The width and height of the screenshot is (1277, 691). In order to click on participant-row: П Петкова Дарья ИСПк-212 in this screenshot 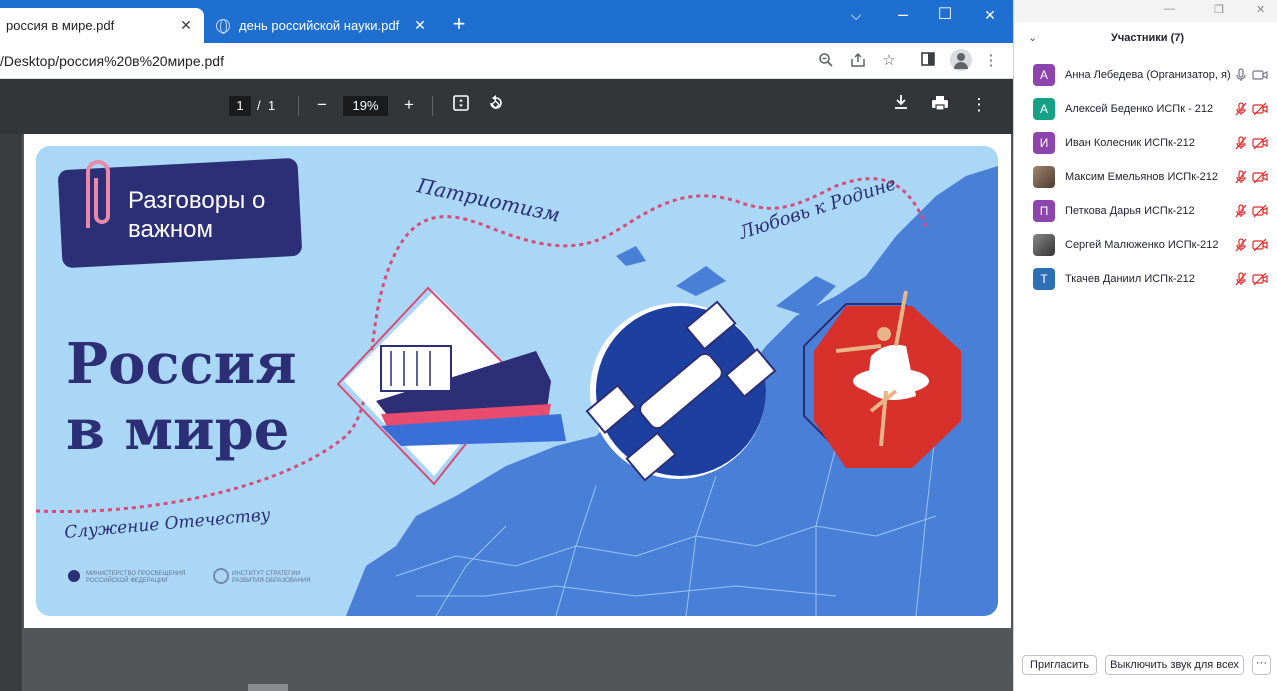, I will do `click(1145, 211)`.